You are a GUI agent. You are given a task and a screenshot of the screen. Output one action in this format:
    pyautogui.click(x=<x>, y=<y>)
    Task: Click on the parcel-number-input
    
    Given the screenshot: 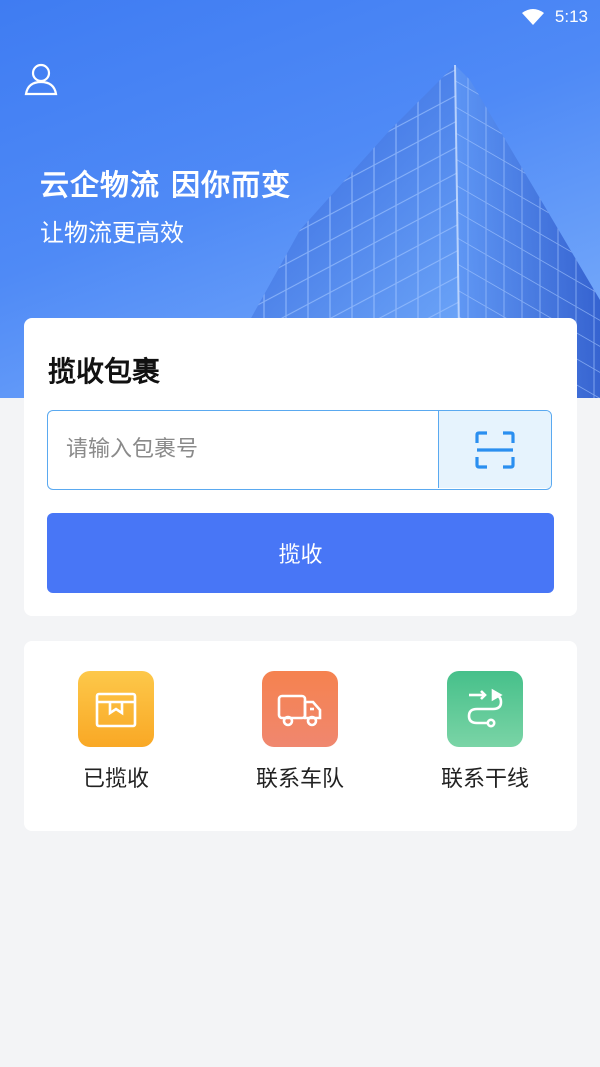 What is the action you would take?
    pyautogui.click(x=262, y=449)
    